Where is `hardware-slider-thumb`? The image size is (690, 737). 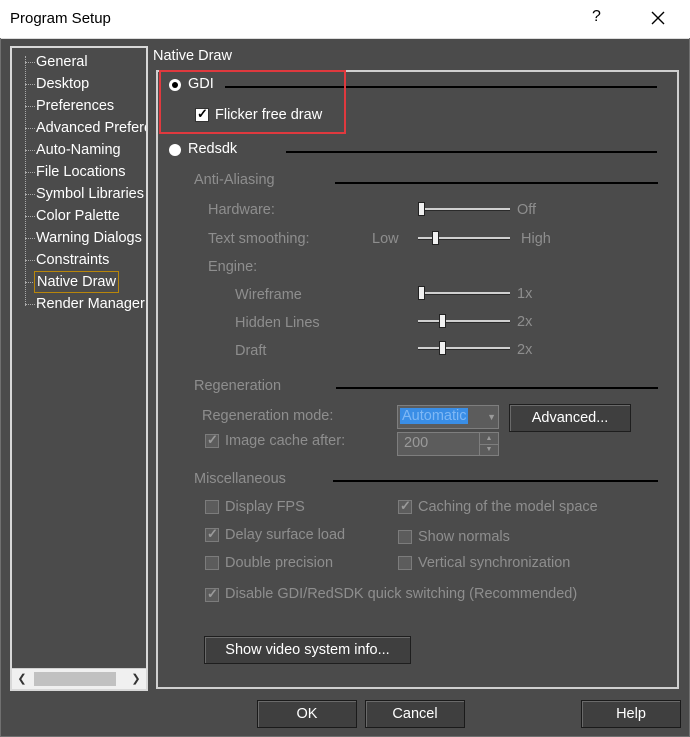
hardware-slider-thumb is located at coordinates (421, 209).